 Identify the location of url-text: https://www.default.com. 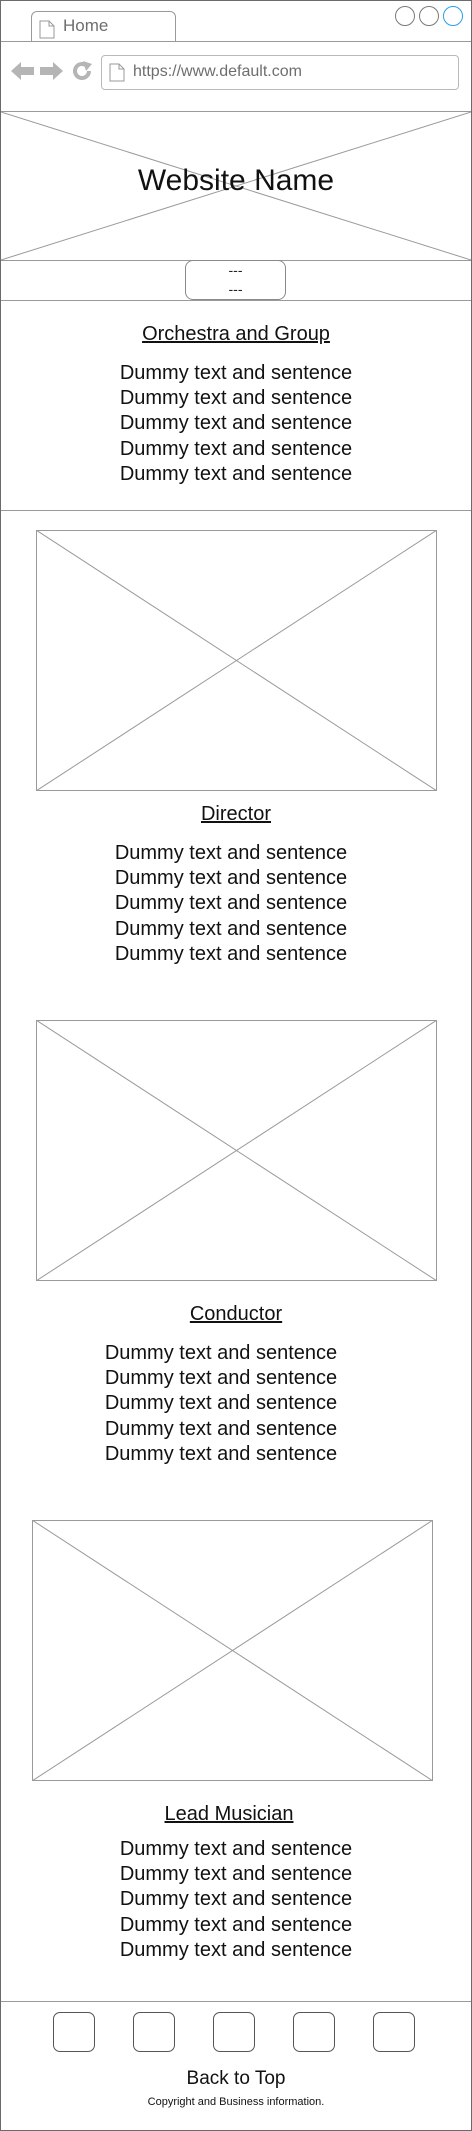
(217, 71).